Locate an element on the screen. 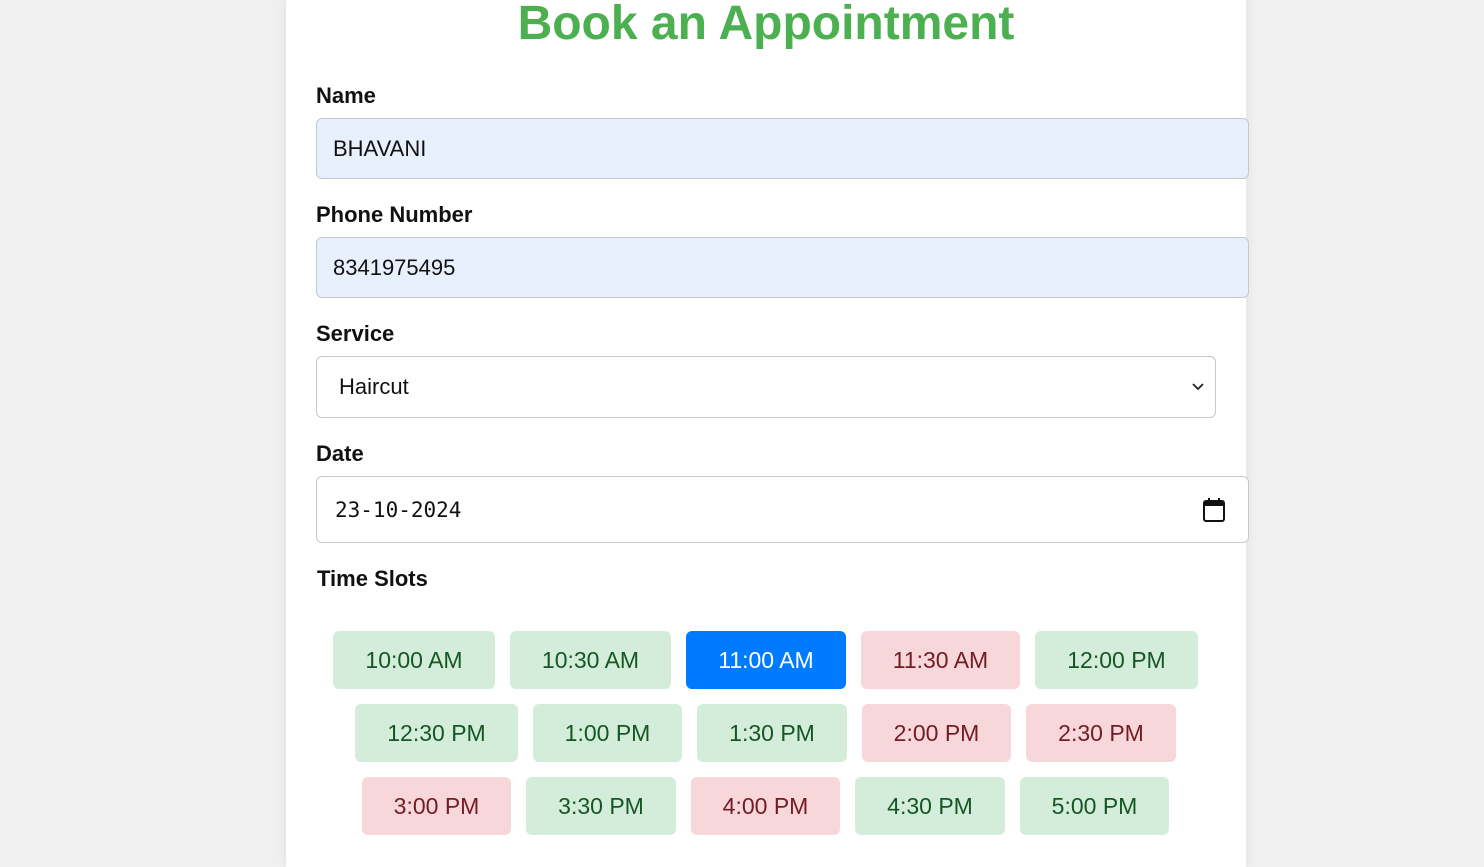 Image resolution: width=1484 pixels, height=867 pixels. phone-label: Phone Number is located at coordinates (394, 214).